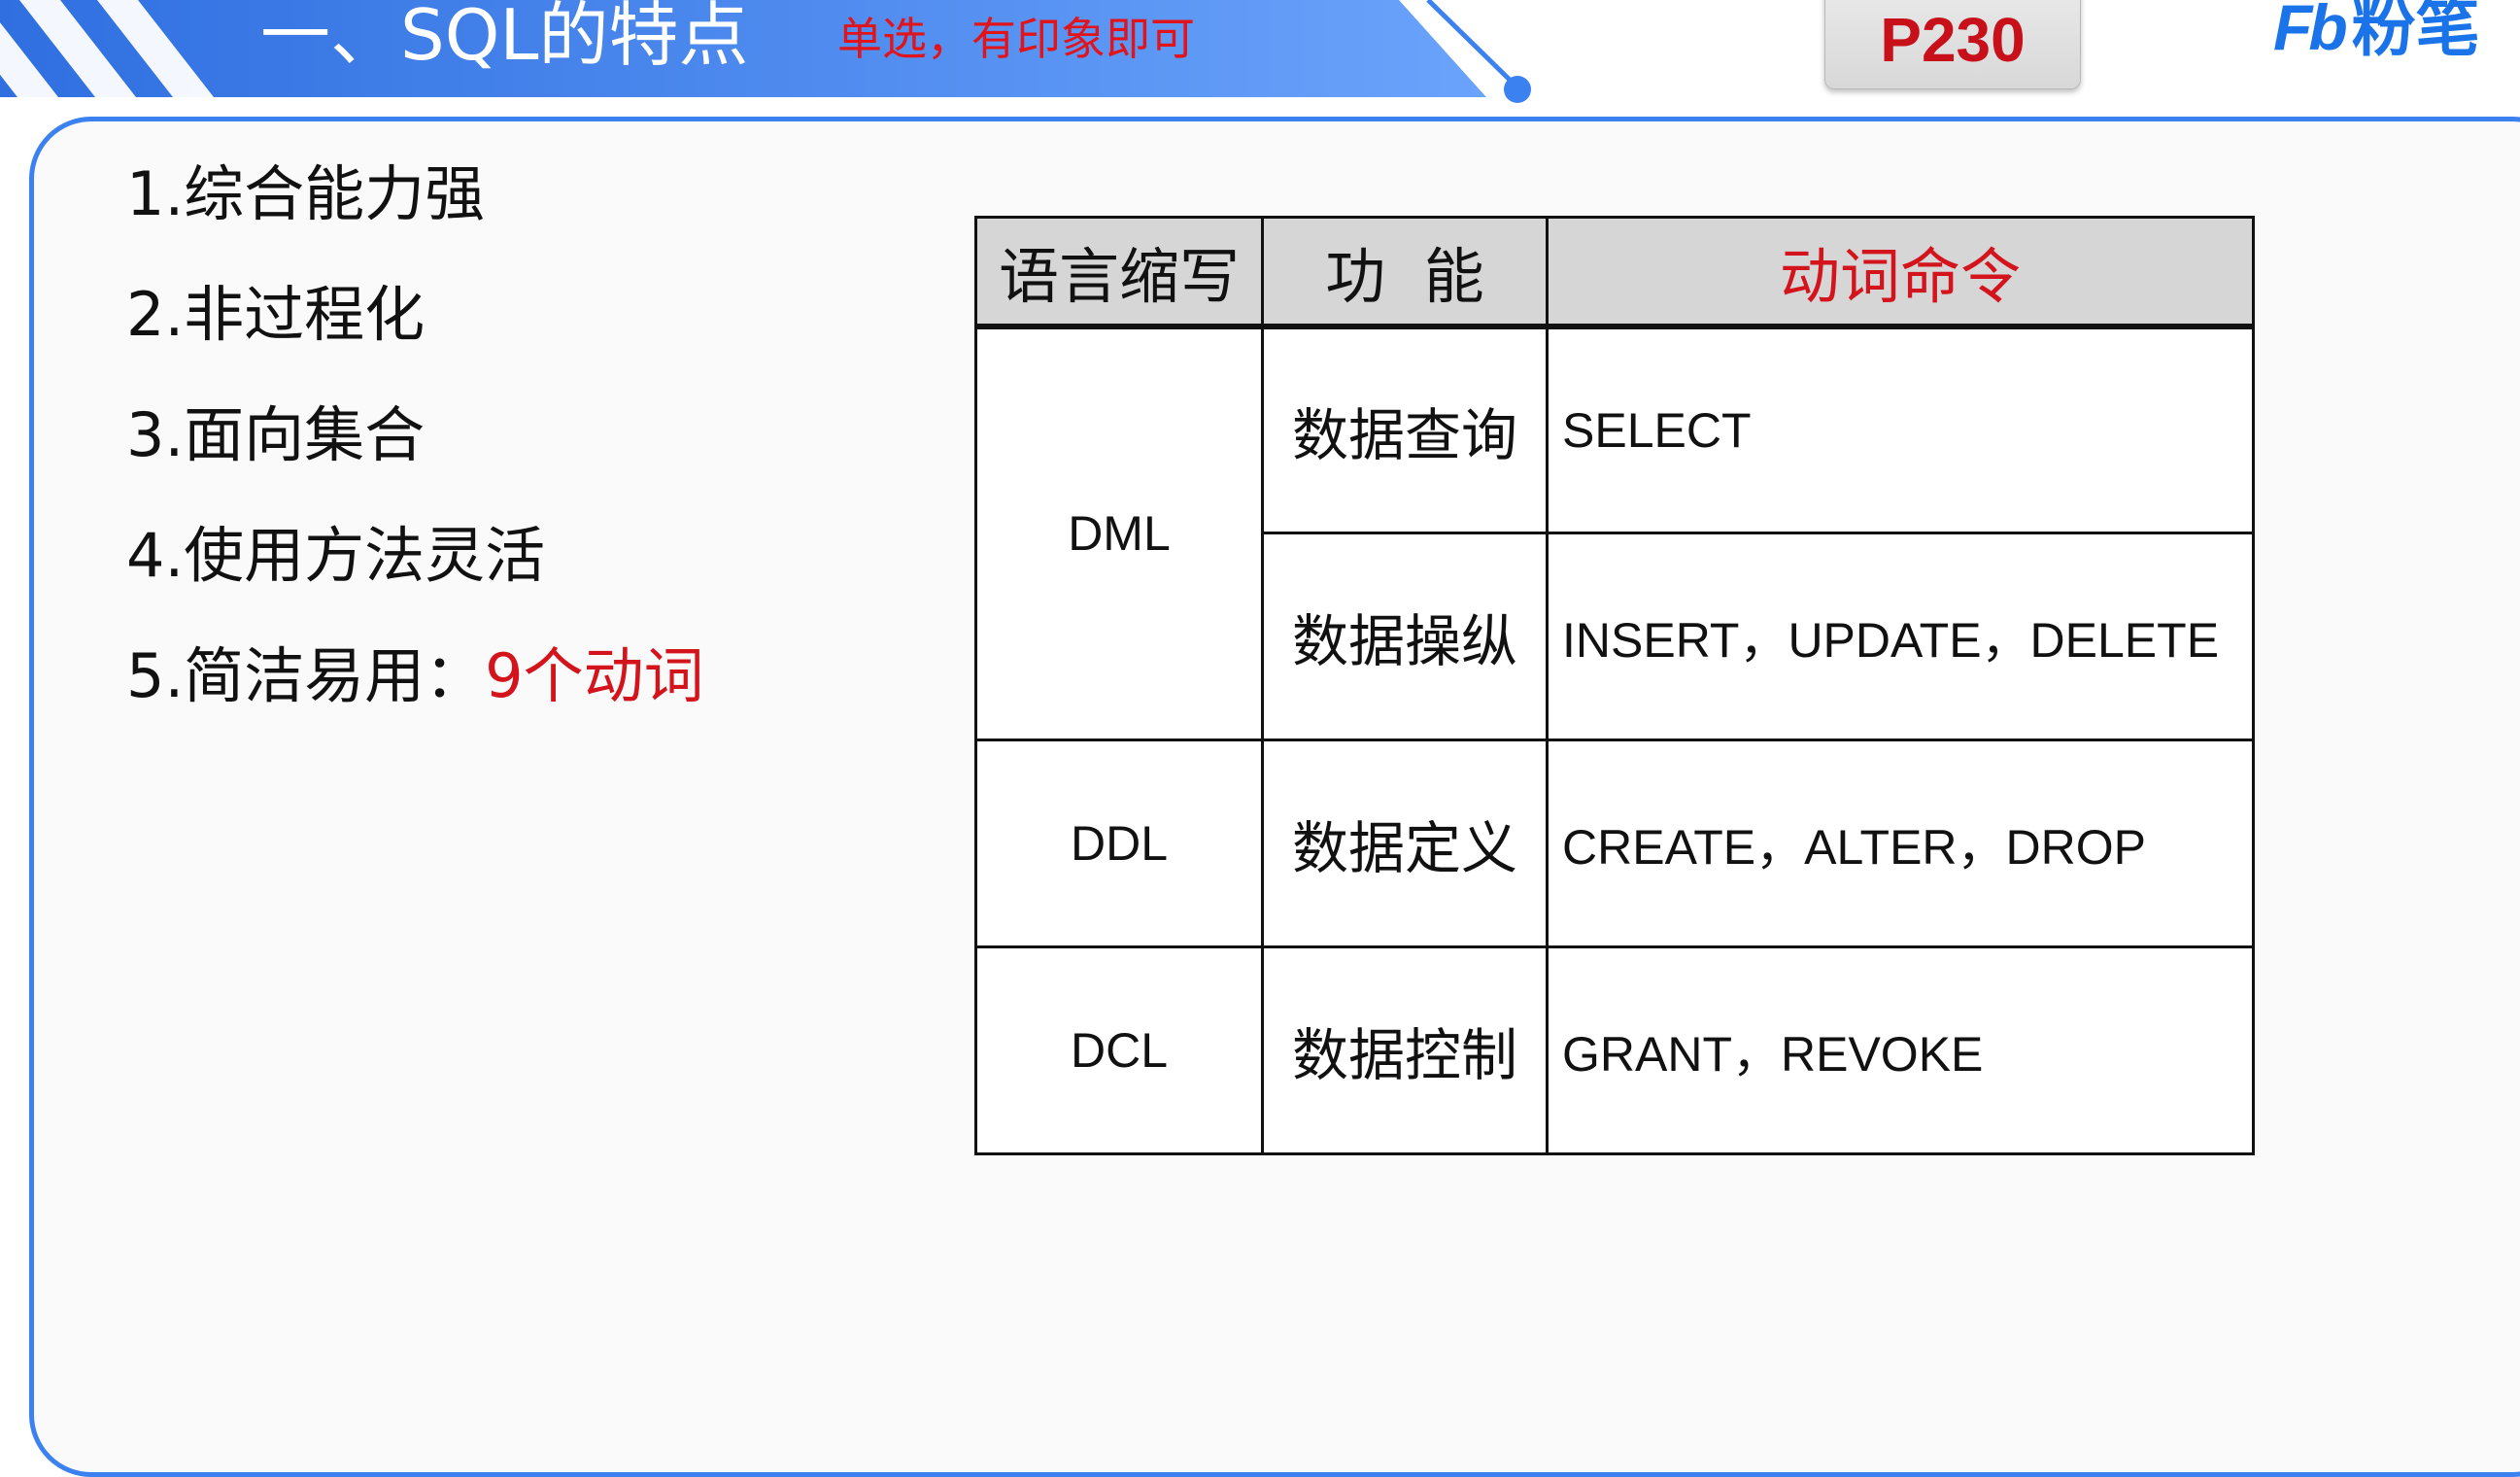 The image size is (2520, 1477). What do you see at coordinates (1405, 430) in the screenshot?
I see `cell-function: 数据查询` at bounding box center [1405, 430].